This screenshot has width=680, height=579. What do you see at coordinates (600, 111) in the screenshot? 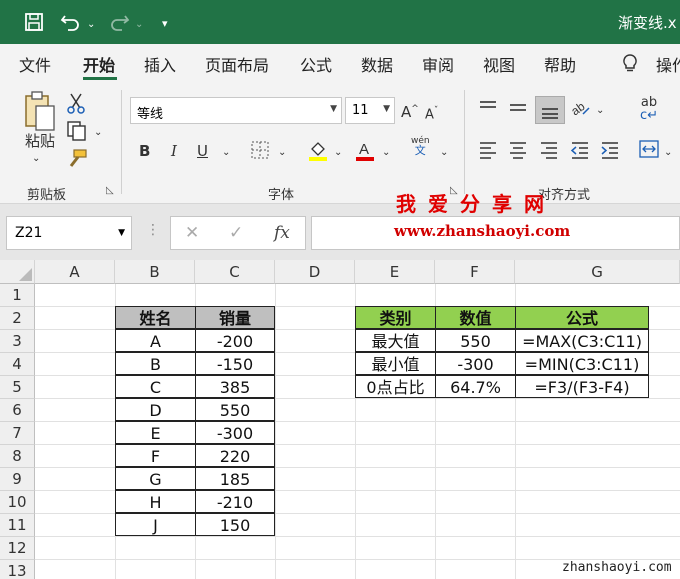
I see `orientation-dropdown-icon: ⌄` at bounding box center [600, 111].